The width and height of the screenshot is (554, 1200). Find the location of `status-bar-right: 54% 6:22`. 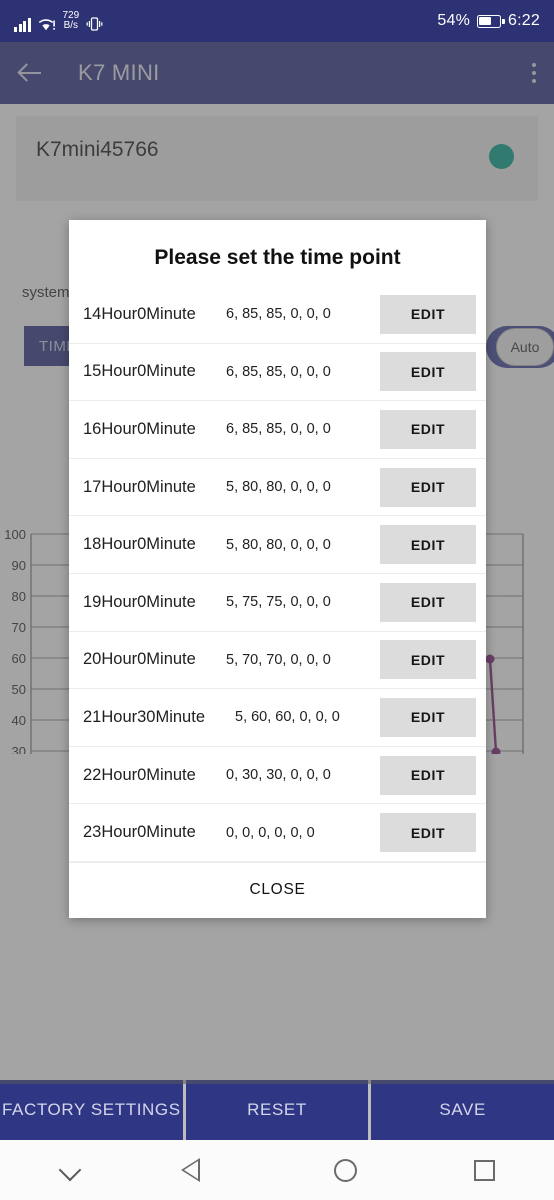

status-bar-right: 54% 6:22 is located at coordinates (488, 21).